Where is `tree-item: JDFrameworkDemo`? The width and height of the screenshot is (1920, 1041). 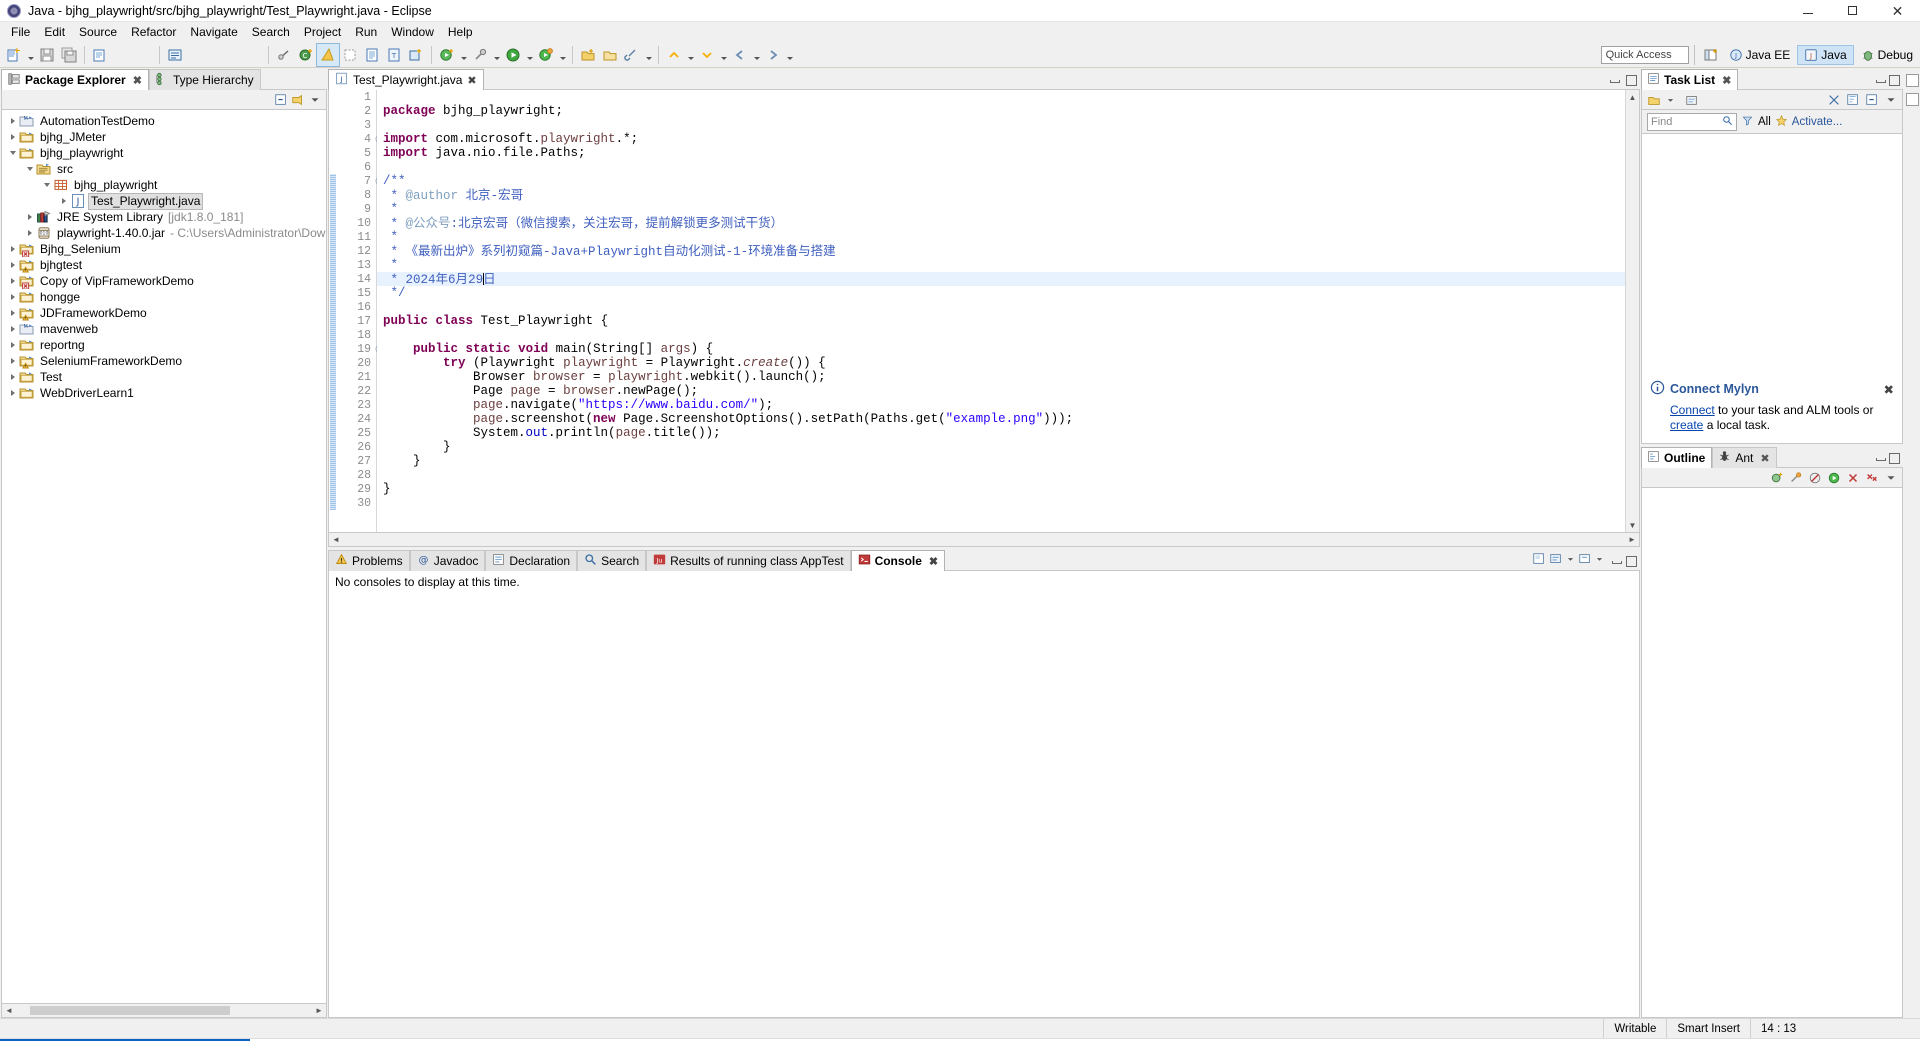
tree-item: JDFrameworkDemo is located at coordinates (164, 313).